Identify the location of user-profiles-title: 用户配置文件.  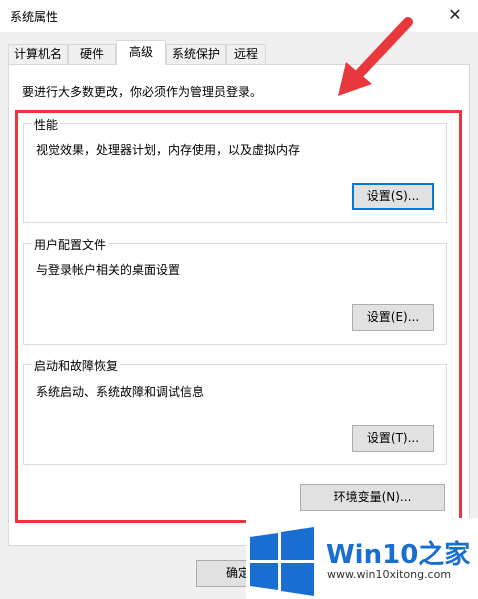
(70, 244).